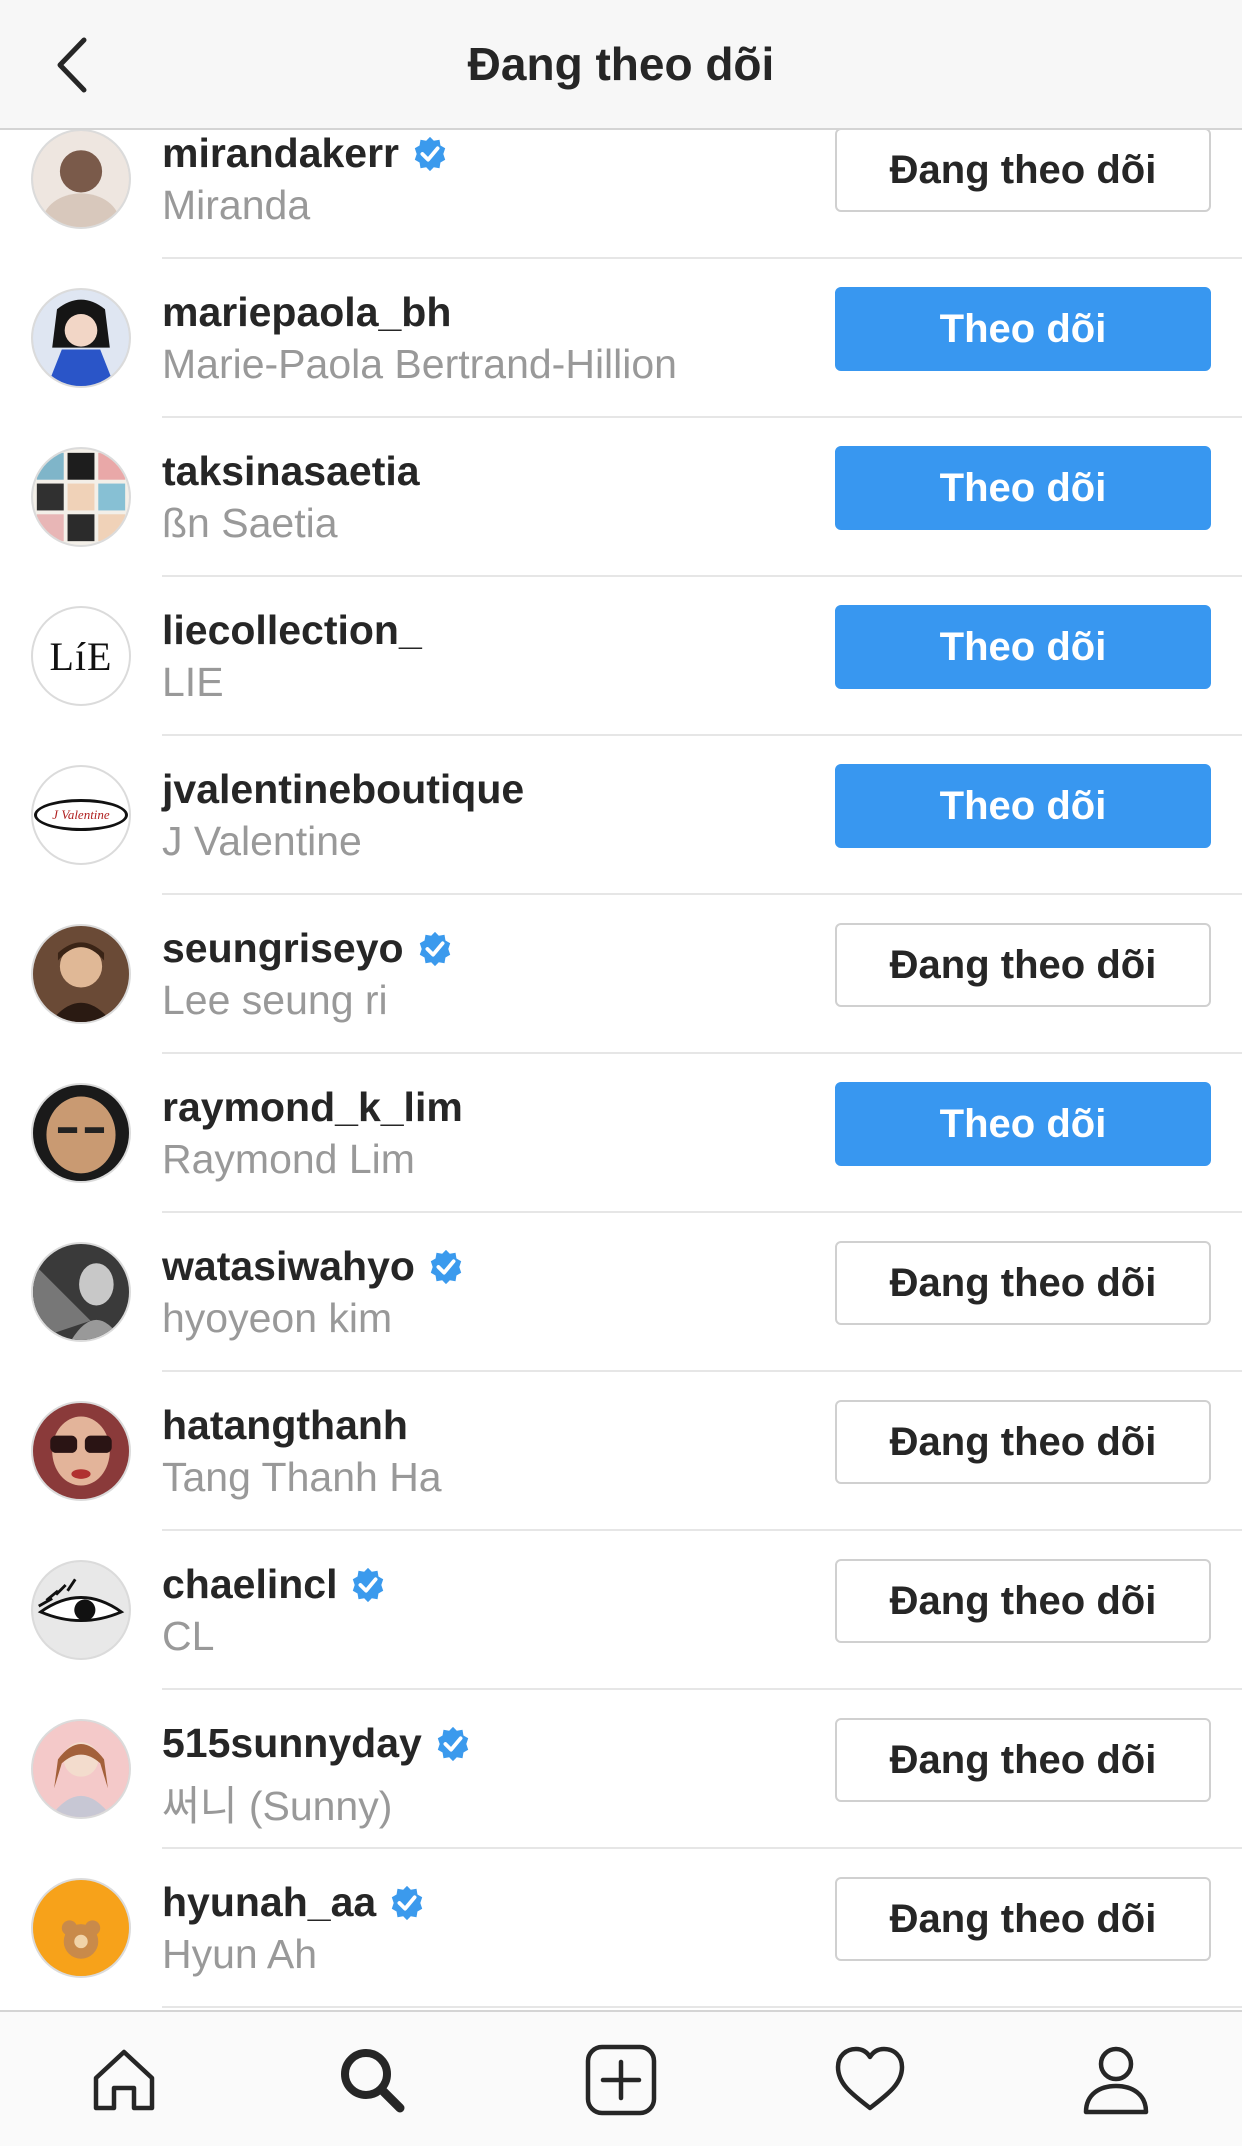  I want to click on full-name: Tang Thanh Ha, so click(302, 1477).